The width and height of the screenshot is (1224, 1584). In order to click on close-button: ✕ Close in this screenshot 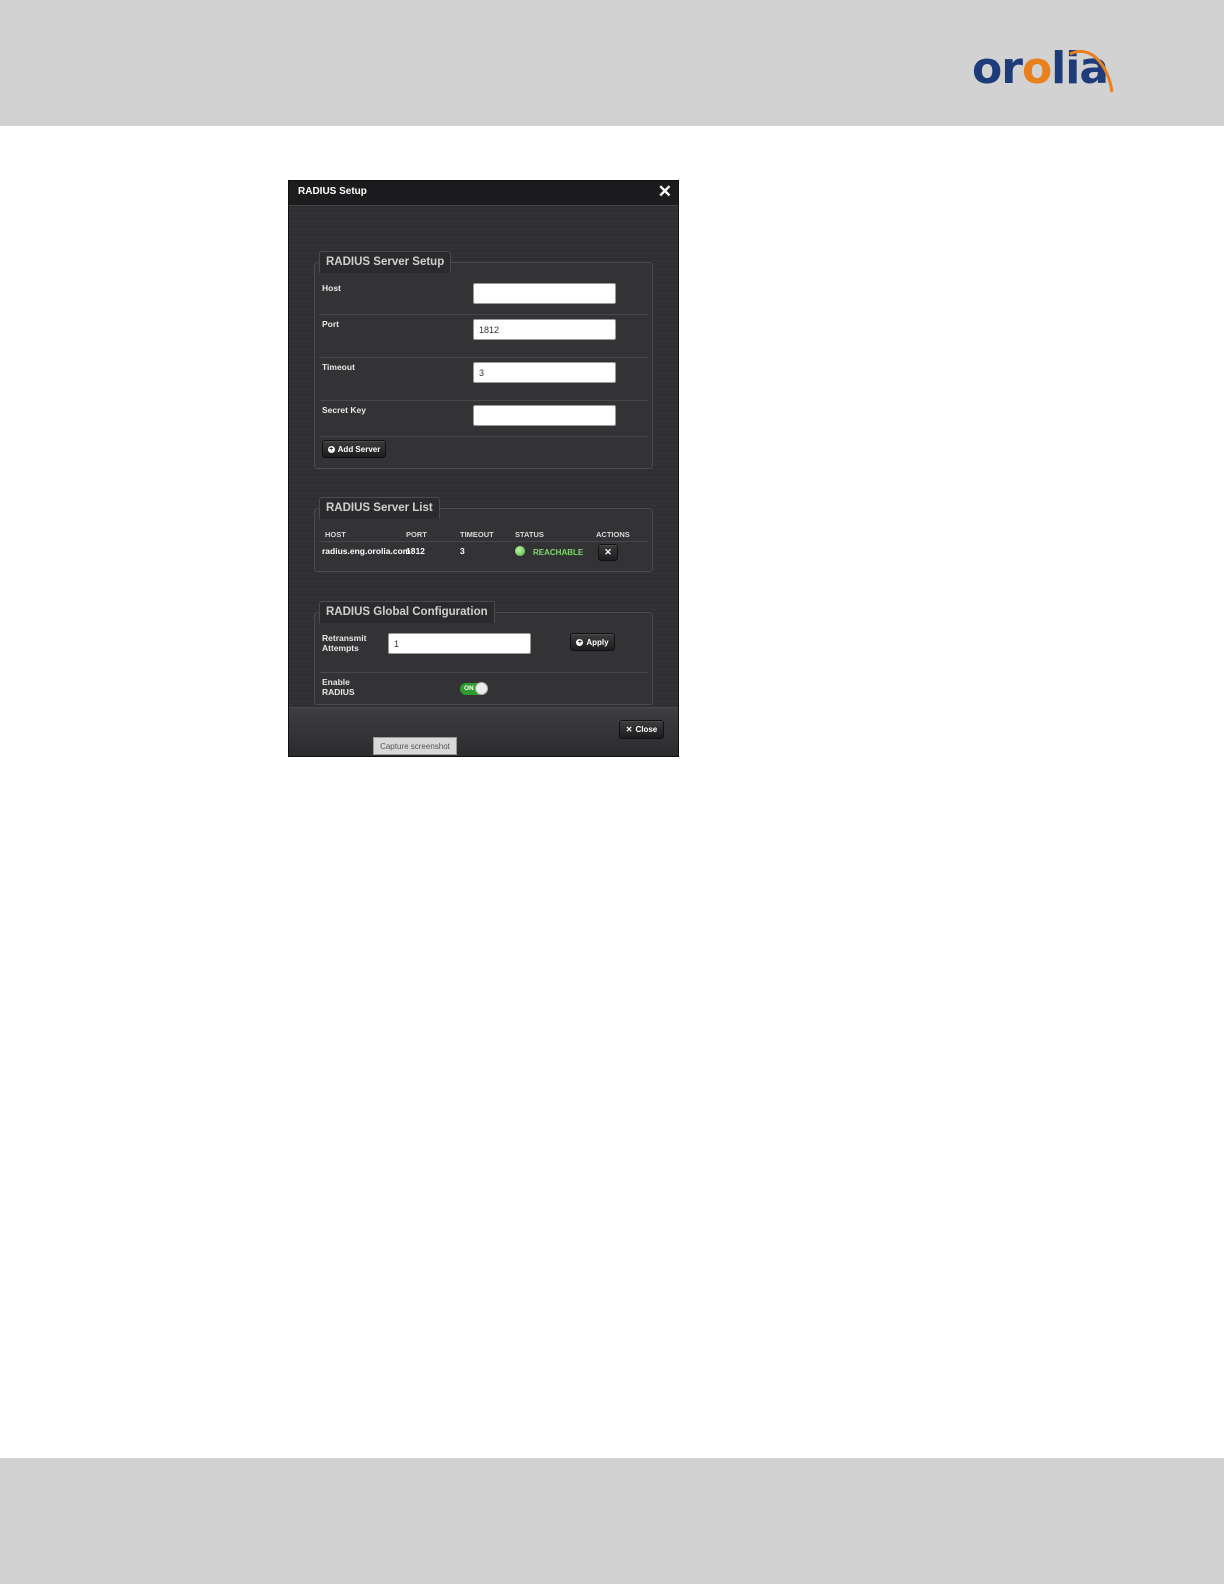, I will do `click(641, 729)`.